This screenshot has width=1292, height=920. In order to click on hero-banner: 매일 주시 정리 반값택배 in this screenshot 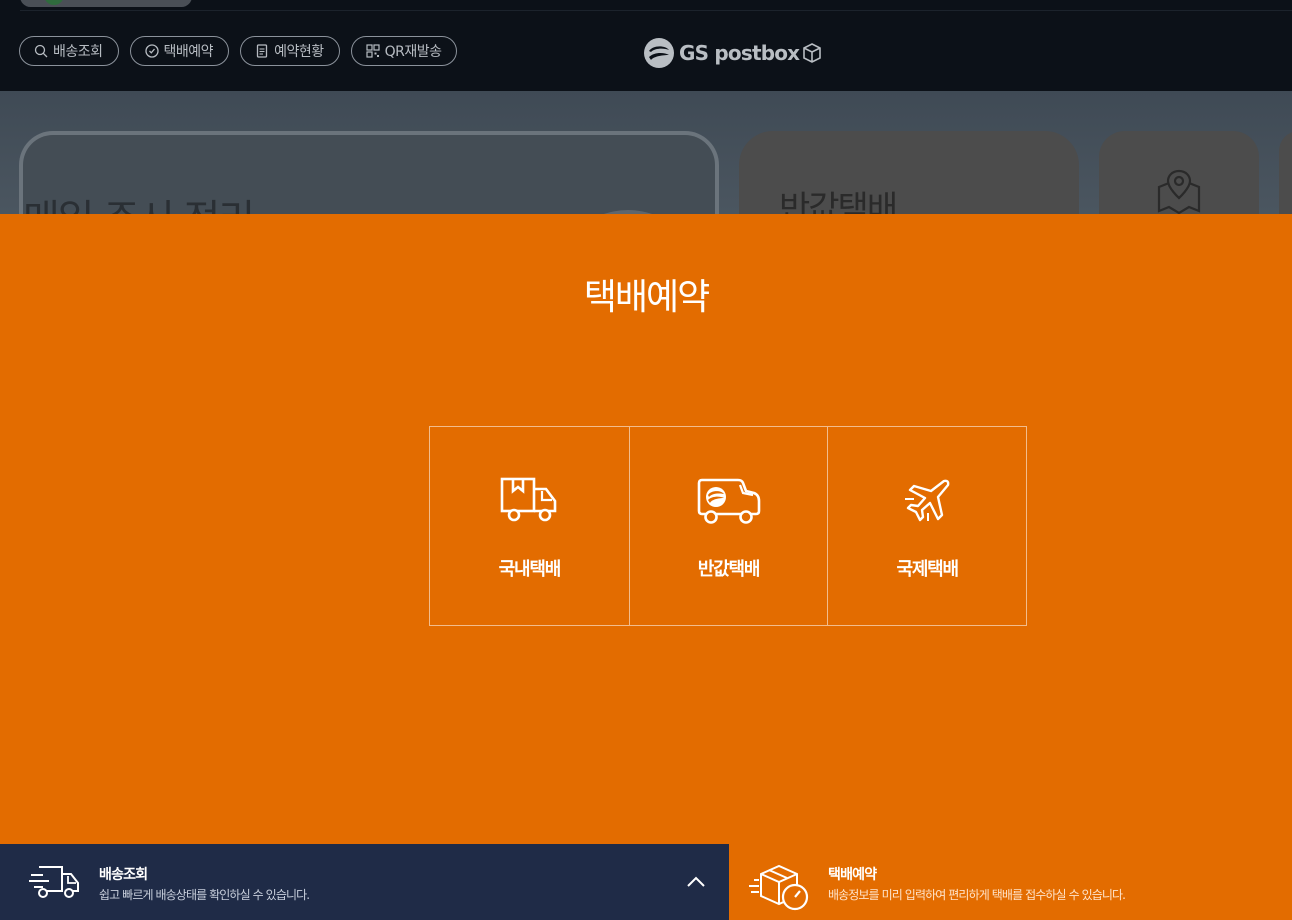, I will do `click(646, 152)`.